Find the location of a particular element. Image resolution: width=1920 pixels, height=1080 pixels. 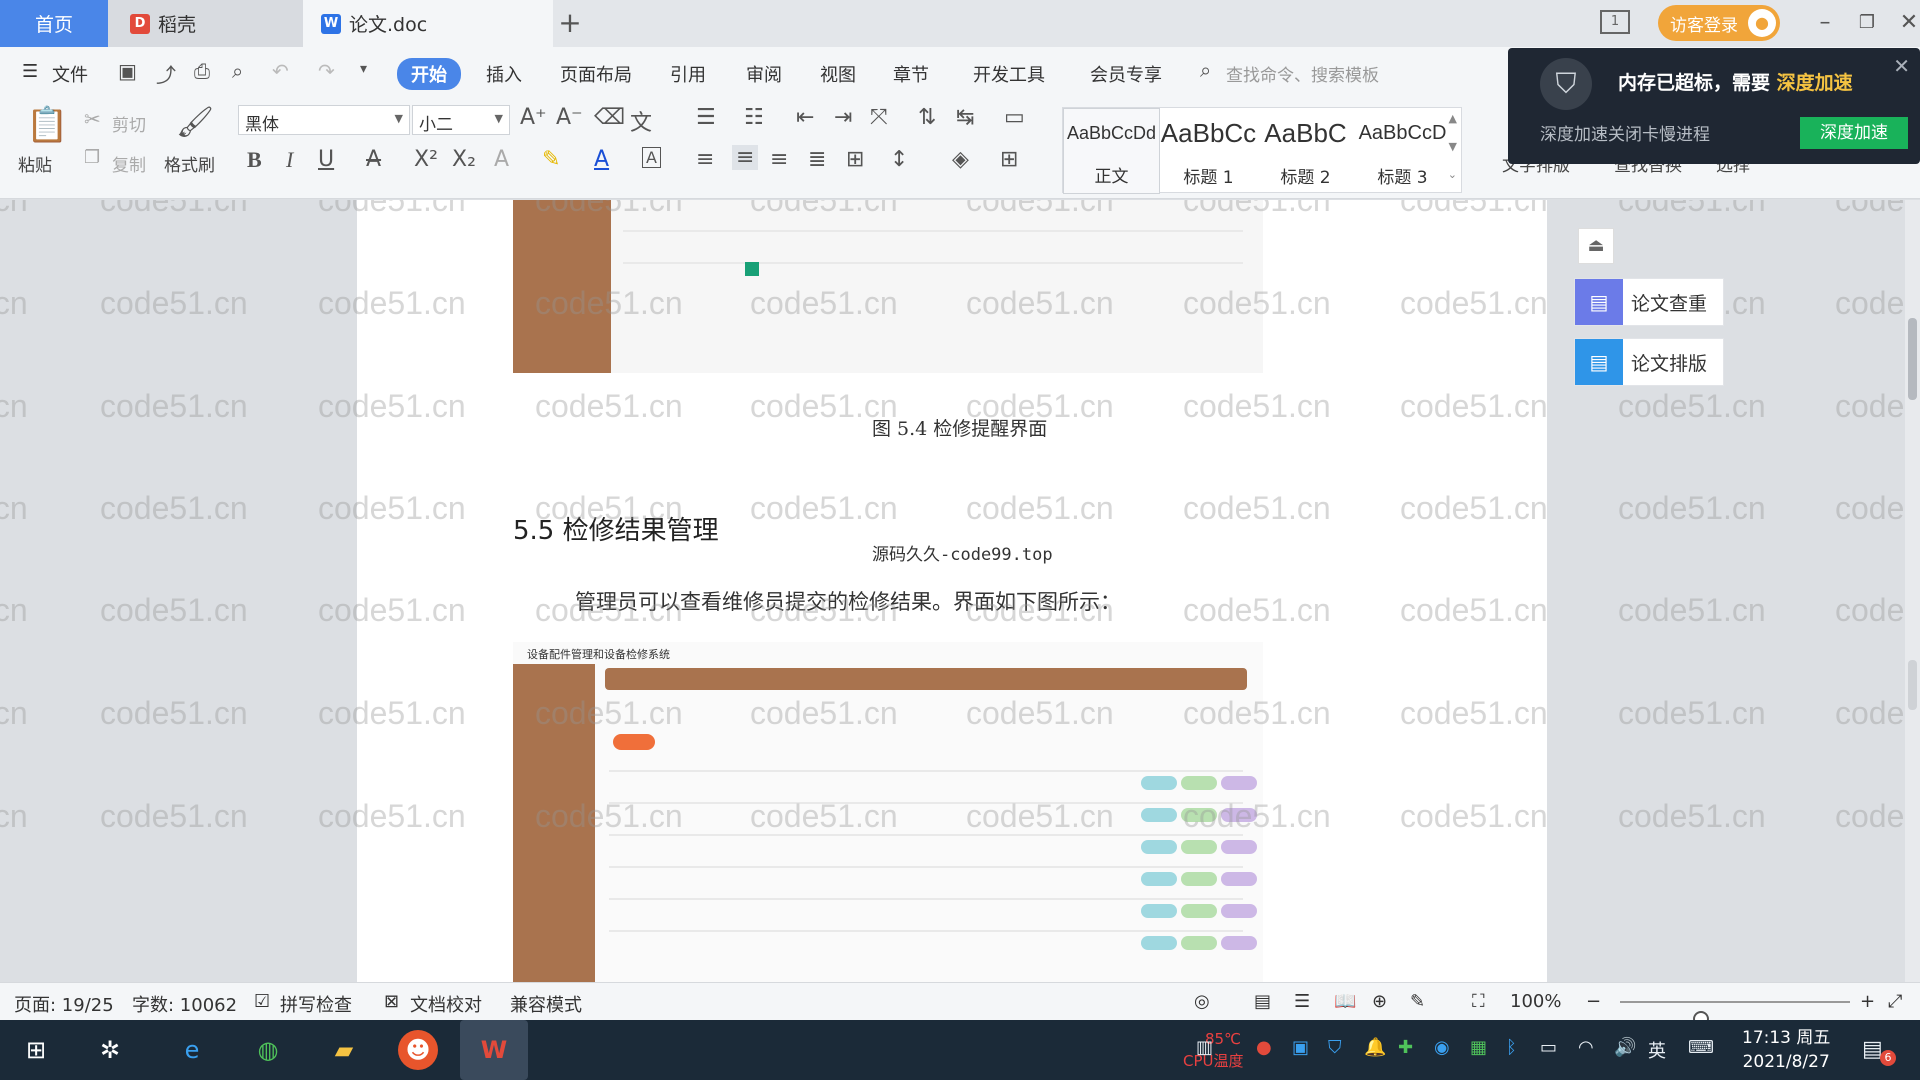

distributed-icon: ⊞ is located at coordinates (855, 159).